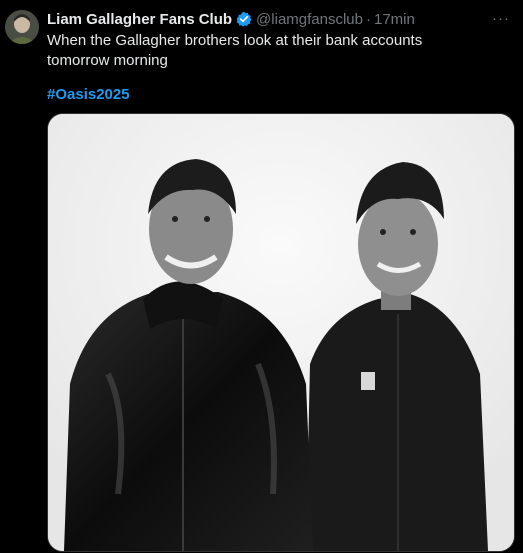 The height and width of the screenshot is (553, 523). What do you see at coordinates (244, 19) in the screenshot?
I see `verified-badge-icon` at bounding box center [244, 19].